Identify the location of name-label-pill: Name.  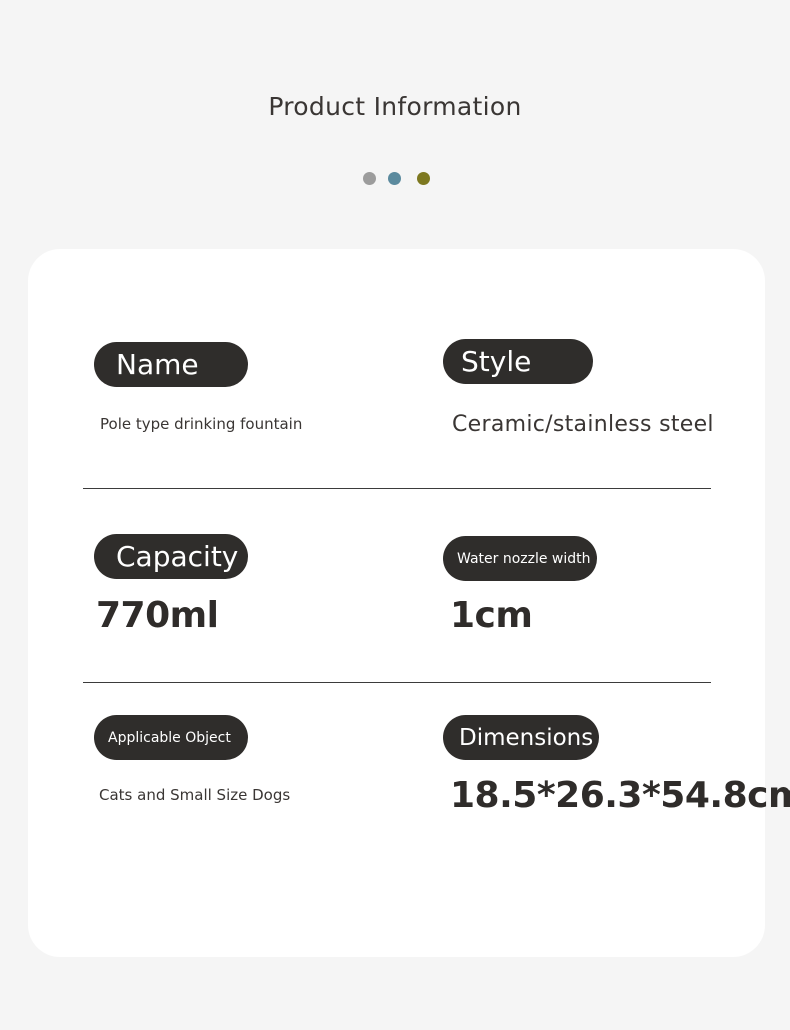
(171, 365).